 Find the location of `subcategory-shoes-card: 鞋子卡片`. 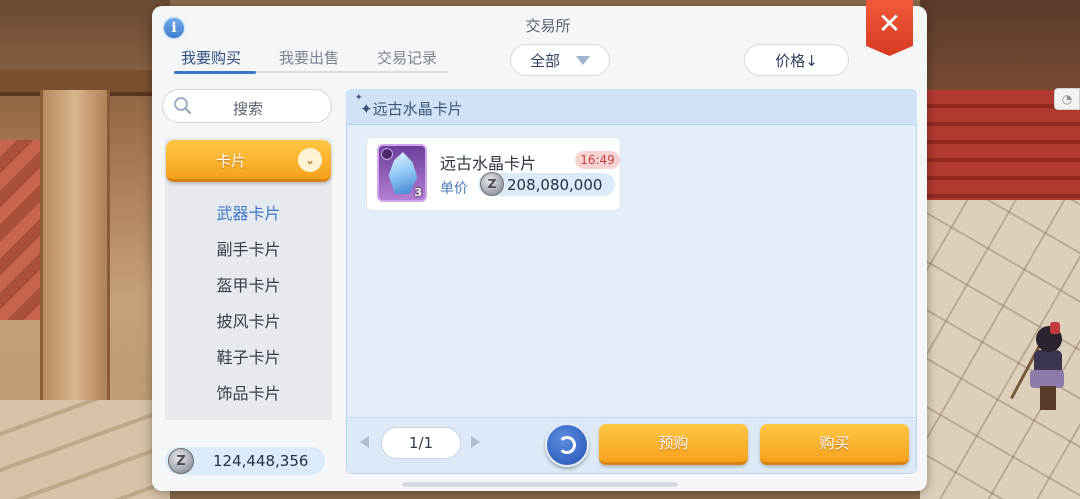

subcategory-shoes-card: 鞋子卡片 is located at coordinates (248, 356).